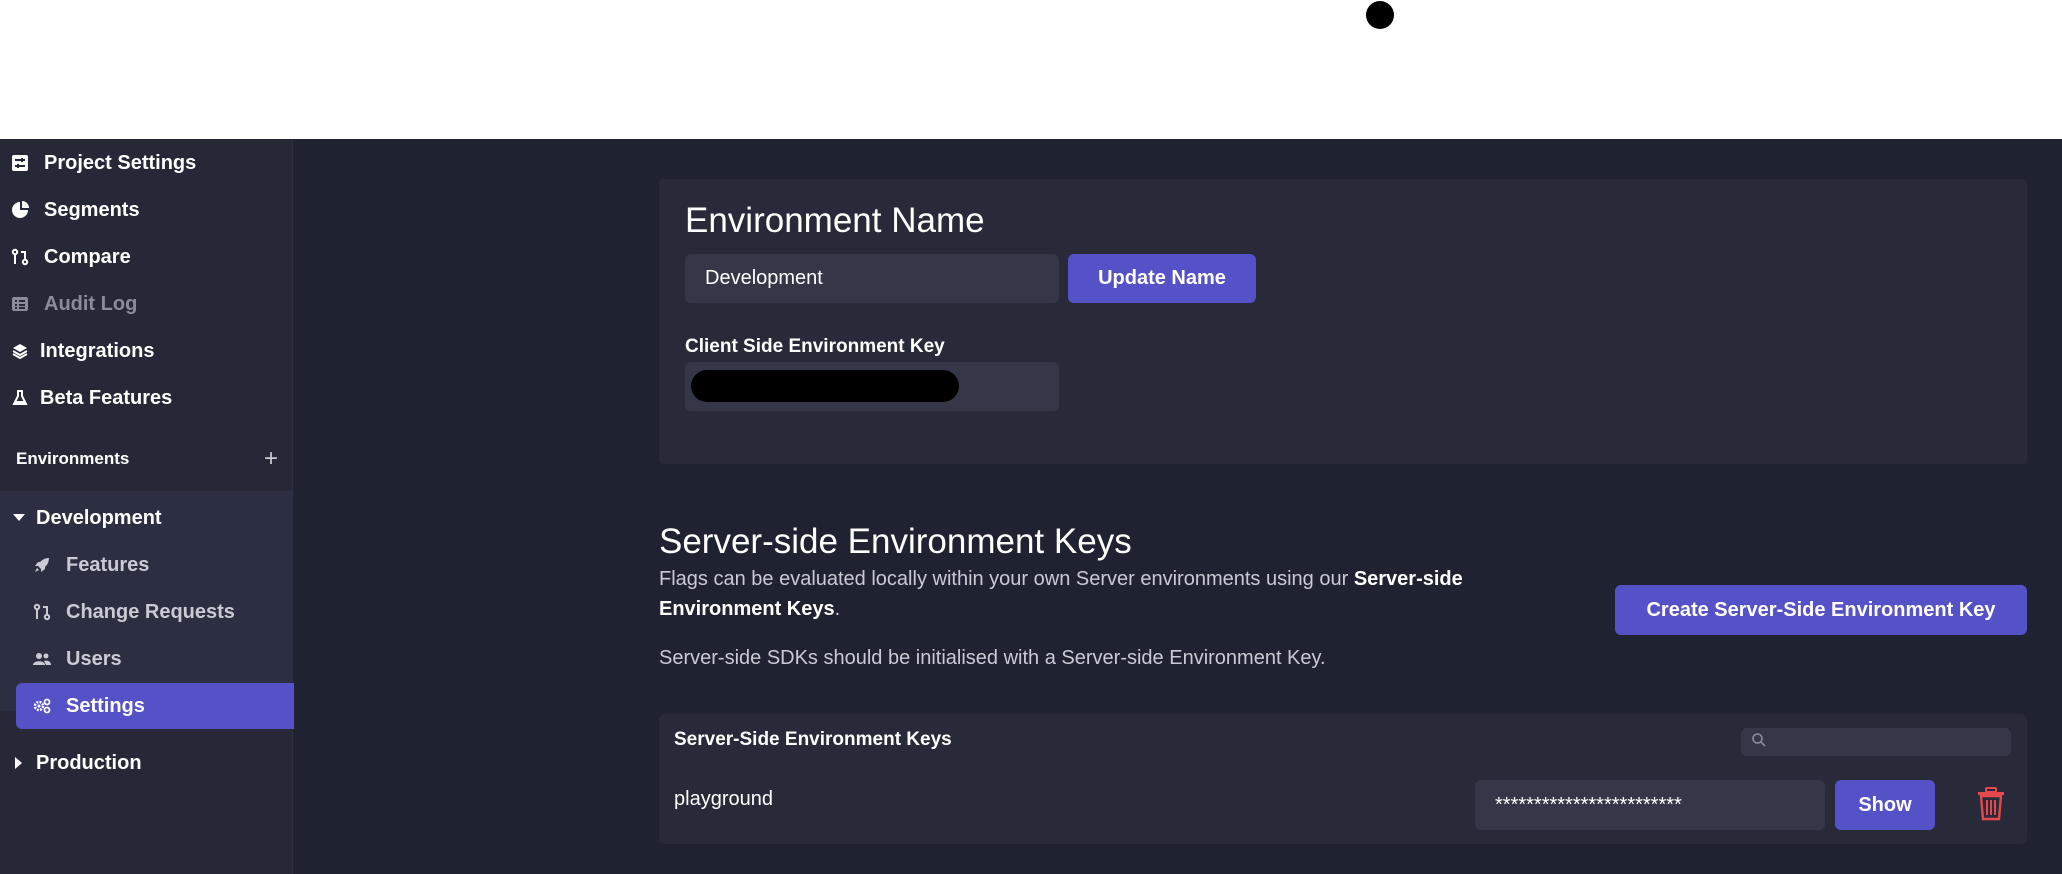 Image resolution: width=2062 pixels, height=874 pixels. Describe the element at coordinates (813, 739) in the screenshot. I see `table-title: Server-Side Environment Keys` at that location.